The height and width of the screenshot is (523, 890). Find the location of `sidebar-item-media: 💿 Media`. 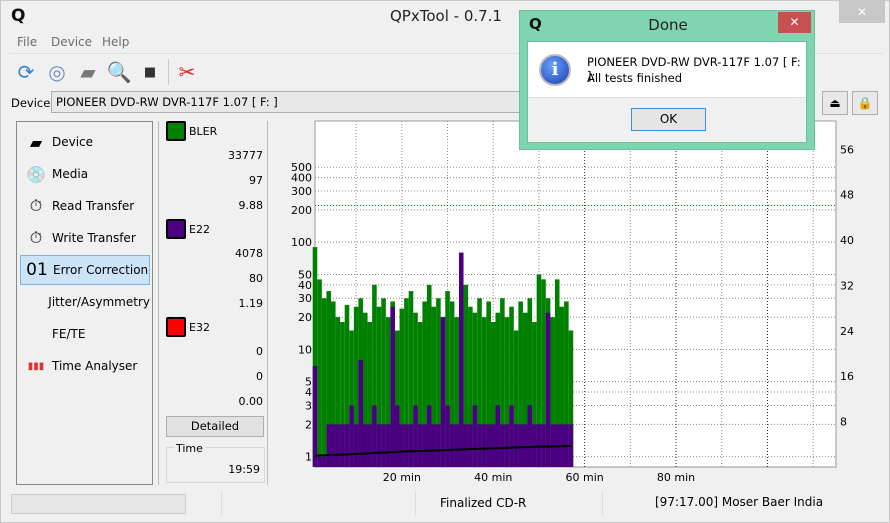

sidebar-item-media: 💿 Media is located at coordinates (85, 174).